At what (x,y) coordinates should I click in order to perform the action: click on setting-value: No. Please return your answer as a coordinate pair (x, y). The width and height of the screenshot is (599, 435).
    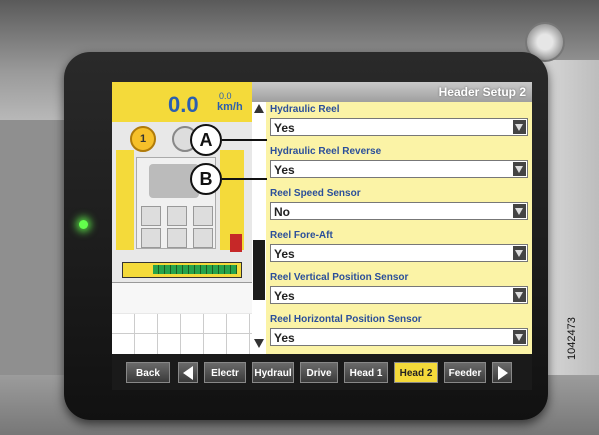
    Looking at the image, I should click on (282, 212).